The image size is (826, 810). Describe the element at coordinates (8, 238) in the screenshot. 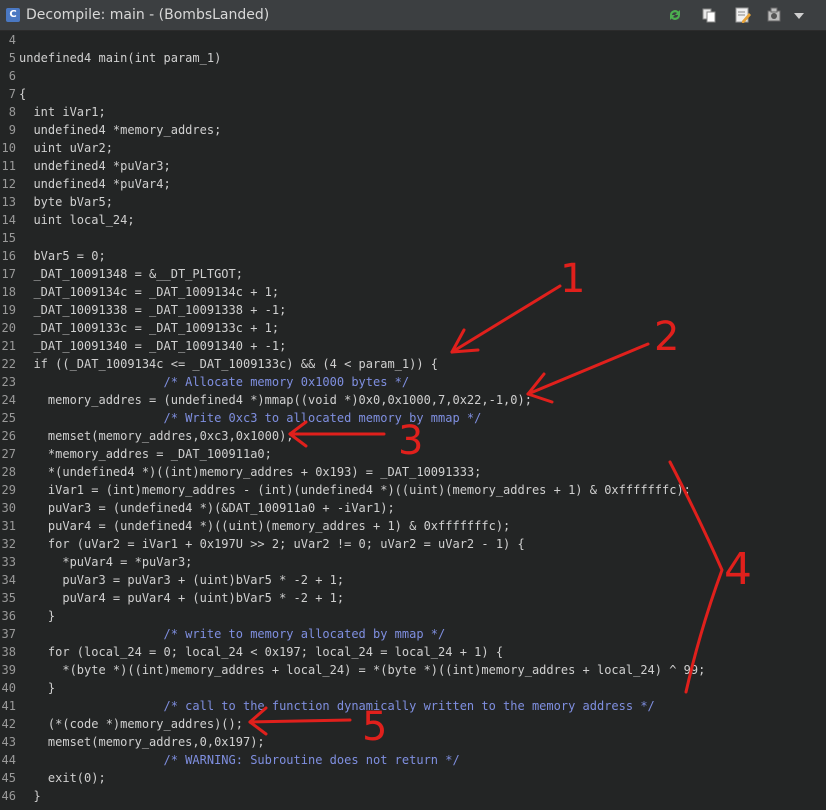

I see `line-number: 15` at that location.